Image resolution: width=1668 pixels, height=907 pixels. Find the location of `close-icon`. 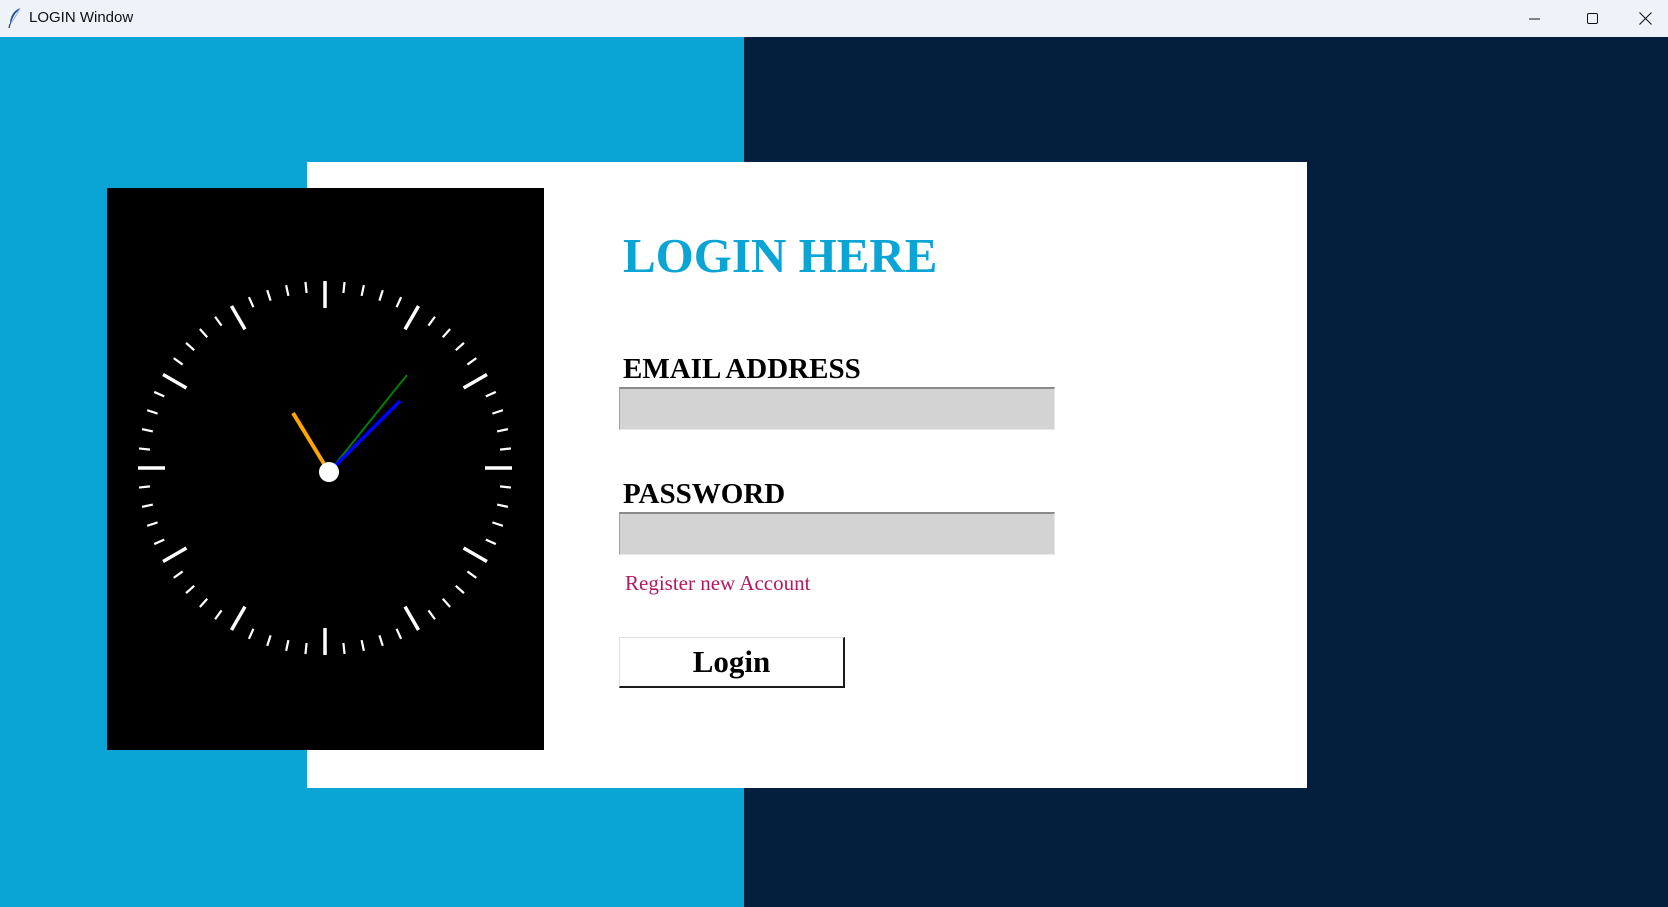

close-icon is located at coordinates (1645, 18).